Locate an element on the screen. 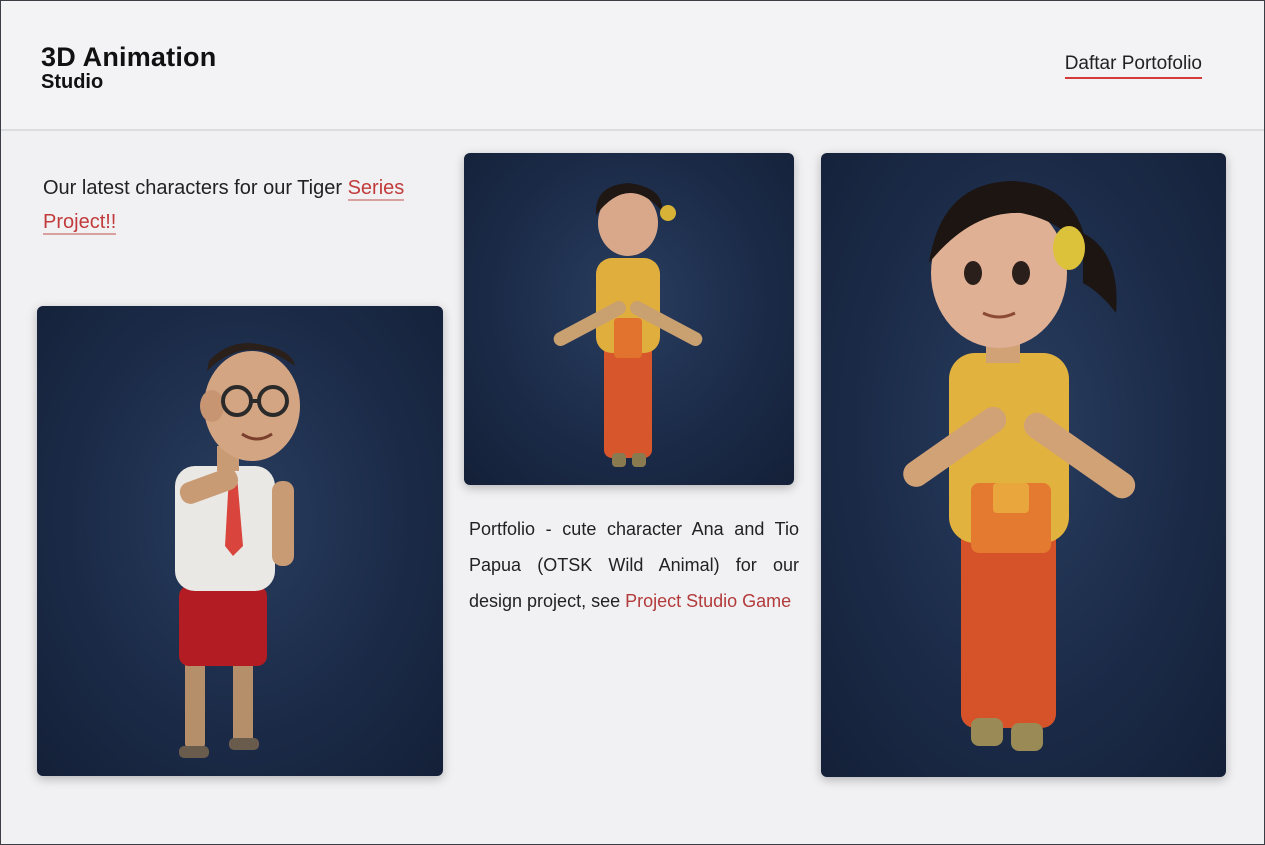  nav-portfolio-link: Daftar Portofolio is located at coordinates (1133, 66).